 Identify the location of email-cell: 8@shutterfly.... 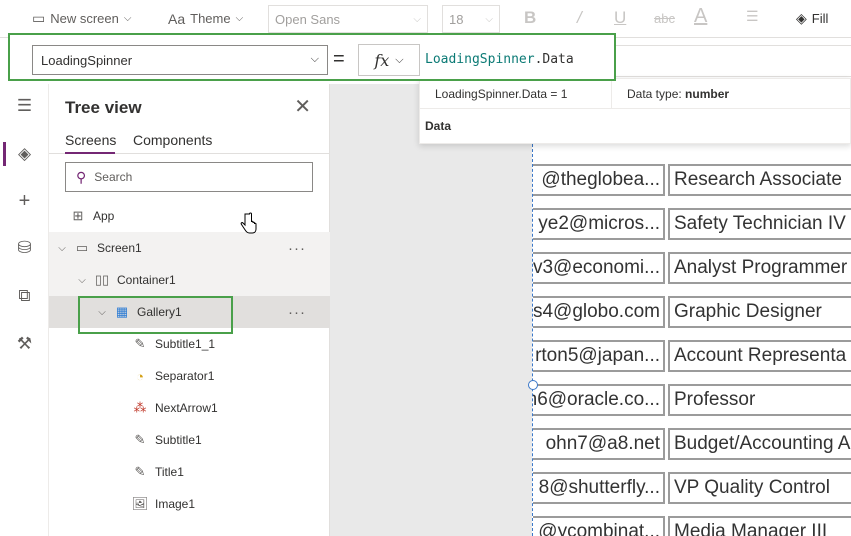
(599, 488).